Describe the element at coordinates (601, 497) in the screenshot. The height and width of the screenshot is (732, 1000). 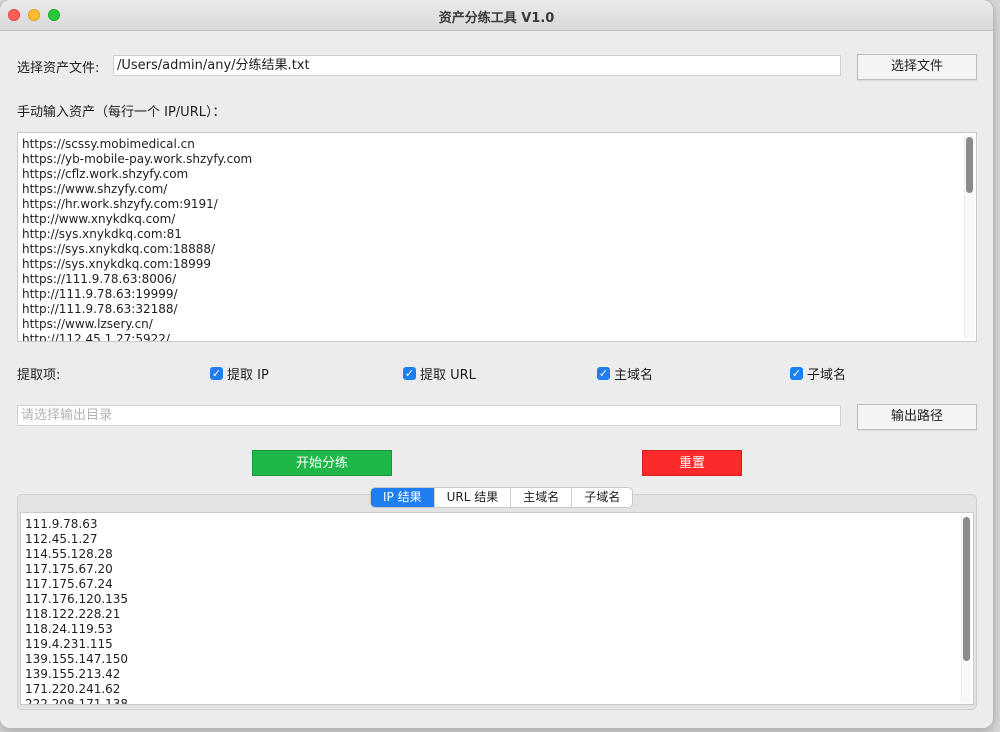
I see `tab-subdomain: 子域名` at that location.